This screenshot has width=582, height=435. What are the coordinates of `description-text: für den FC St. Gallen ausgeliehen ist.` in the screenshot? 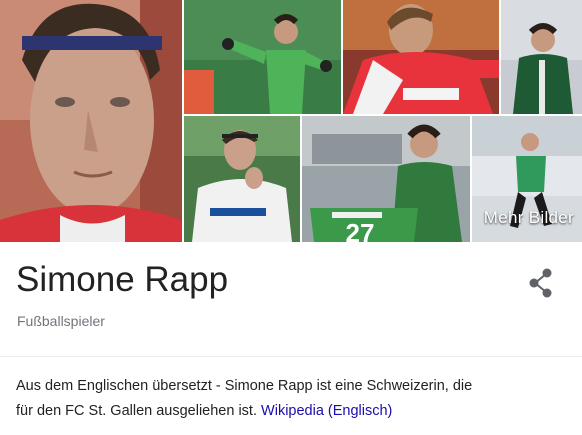 It's located at (136, 411).